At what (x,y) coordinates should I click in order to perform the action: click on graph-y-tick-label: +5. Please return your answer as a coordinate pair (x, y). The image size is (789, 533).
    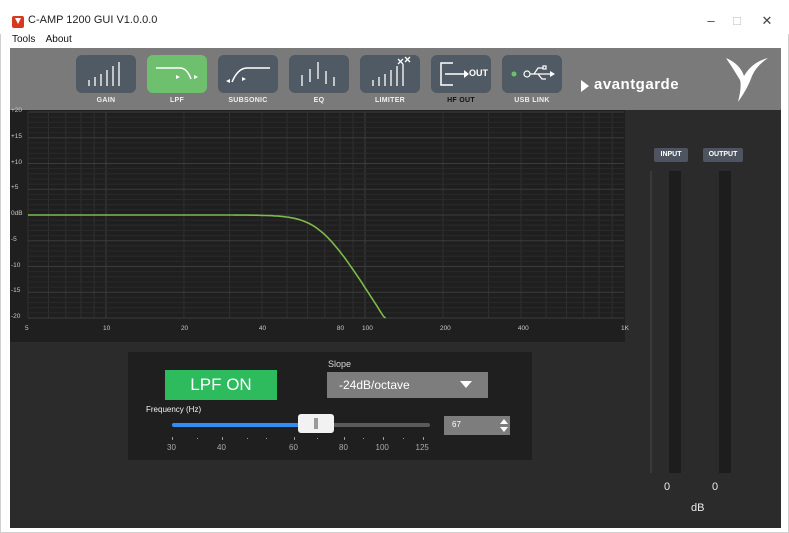
    Looking at the image, I should click on (15, 188).